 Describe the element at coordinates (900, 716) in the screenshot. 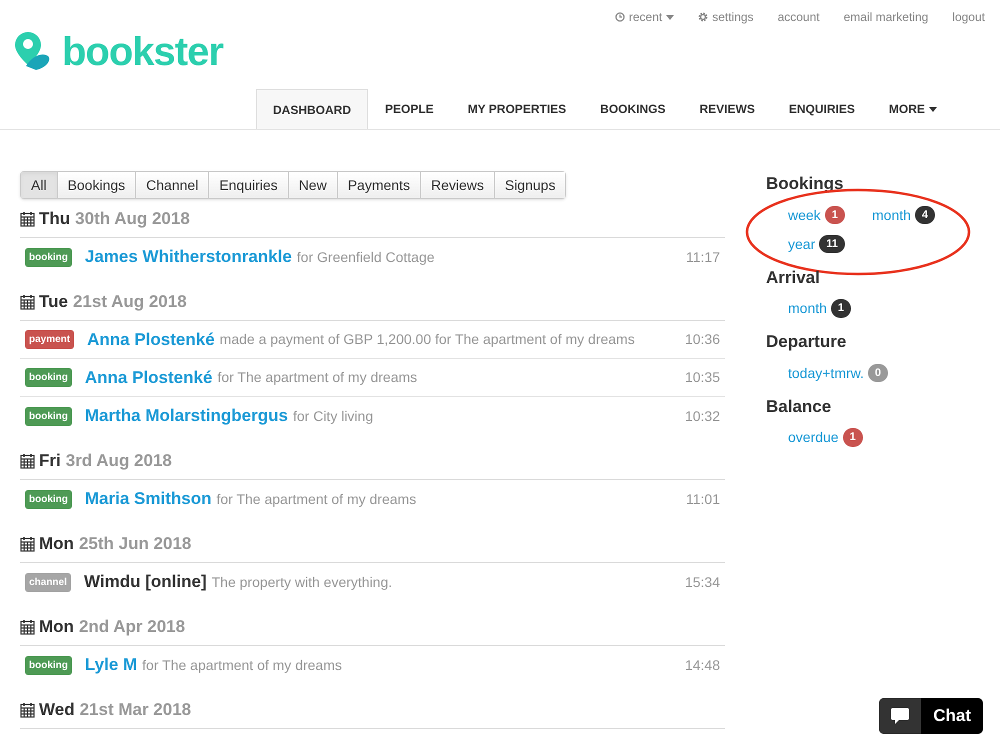

I see `chat-bubble-icon` at that location.